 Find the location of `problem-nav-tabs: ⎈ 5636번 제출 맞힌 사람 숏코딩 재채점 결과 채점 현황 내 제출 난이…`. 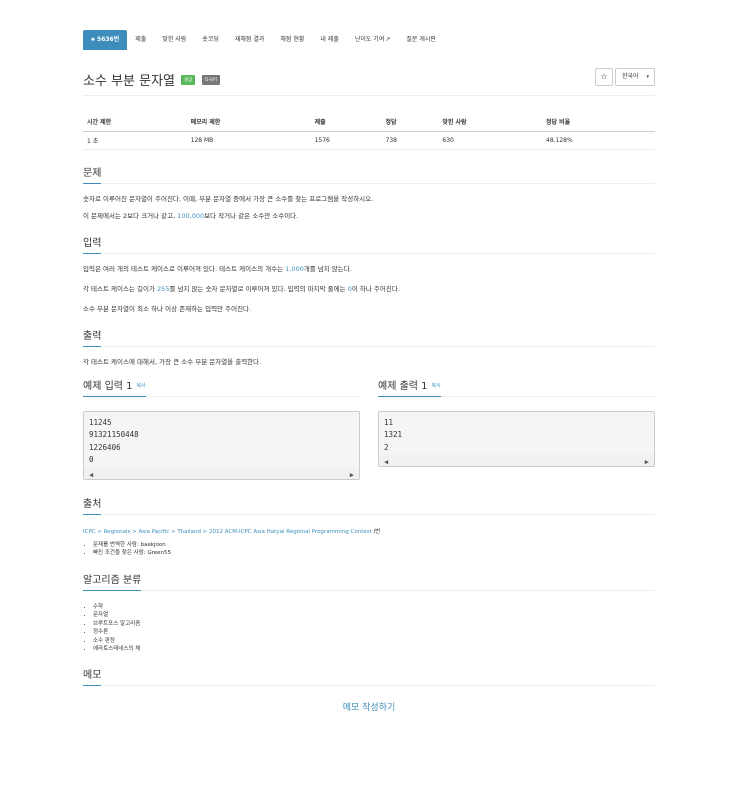

problem-nav-tabs: ⎈ 5636번 제출 맞힌 사람 숏코딩 재채점 결과 채점 현황 내 제출 난이… is located at coordinates (369, 40).